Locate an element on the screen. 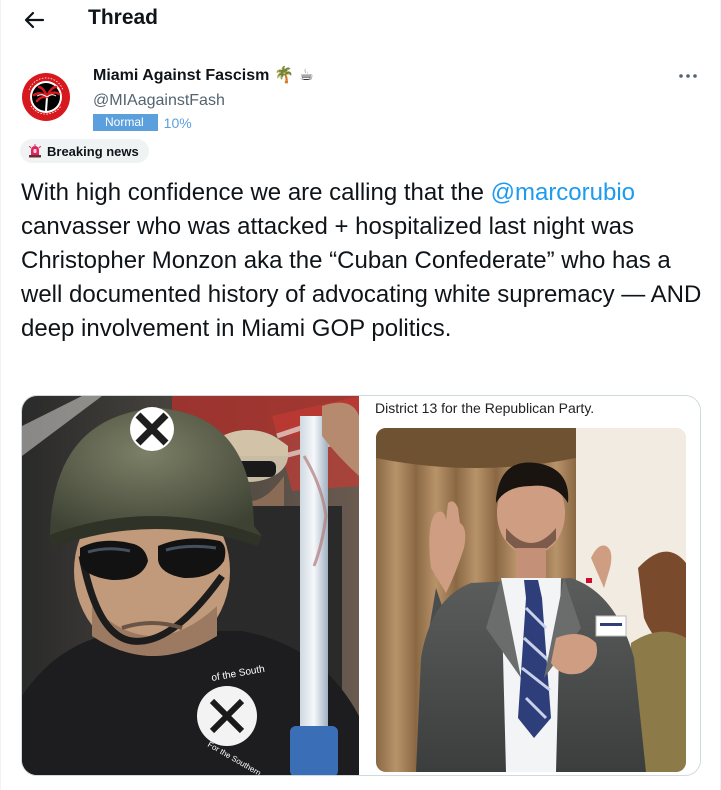 This screenshot has width=721, height=790. back-button is located at coordinates (34, 20).